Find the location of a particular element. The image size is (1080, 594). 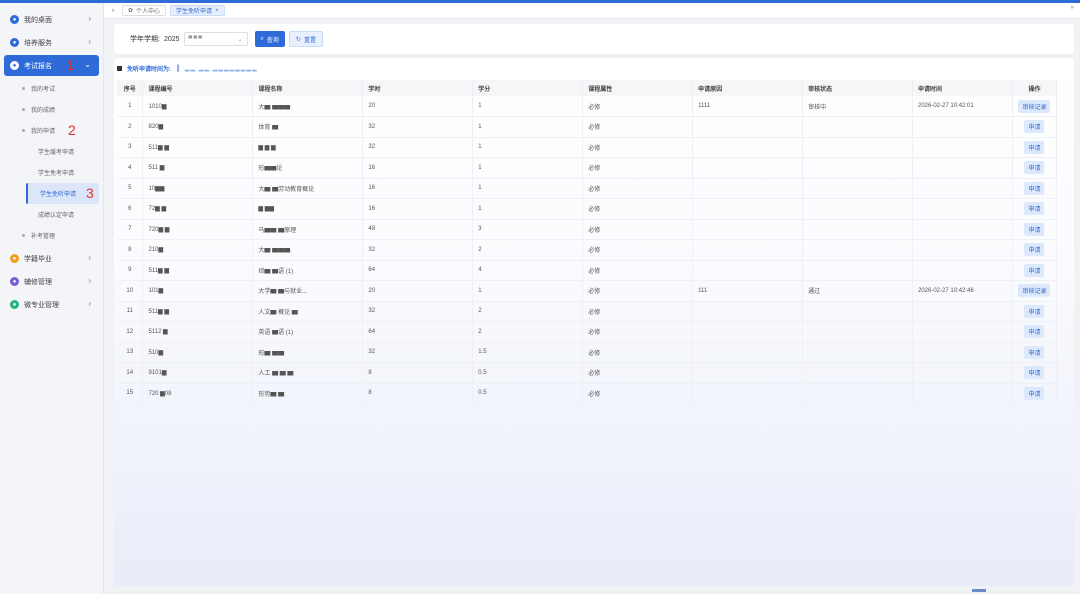

reset-button: ↻ 重置 is located at coordinates (305, 39).